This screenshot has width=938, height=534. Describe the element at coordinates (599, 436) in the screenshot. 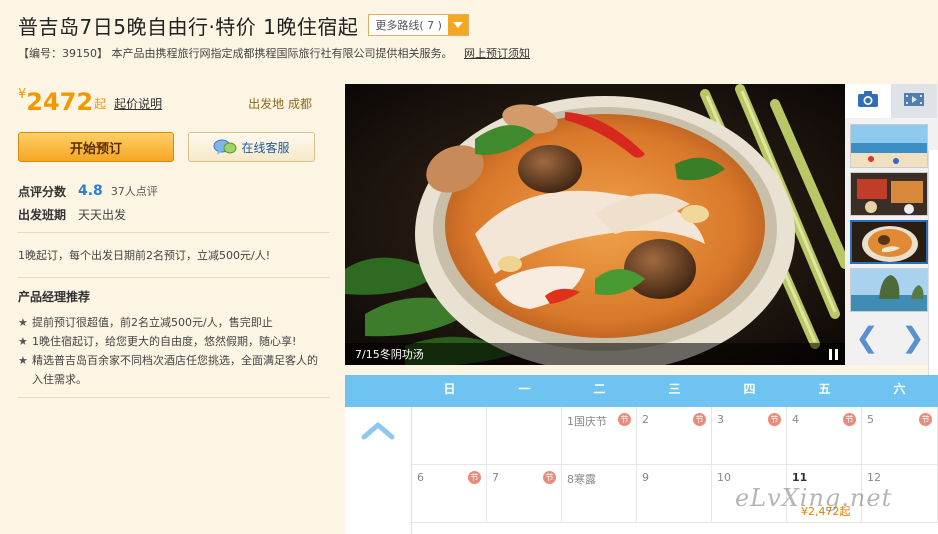

I see `calendar-cell: 1国庆节节` at that location.